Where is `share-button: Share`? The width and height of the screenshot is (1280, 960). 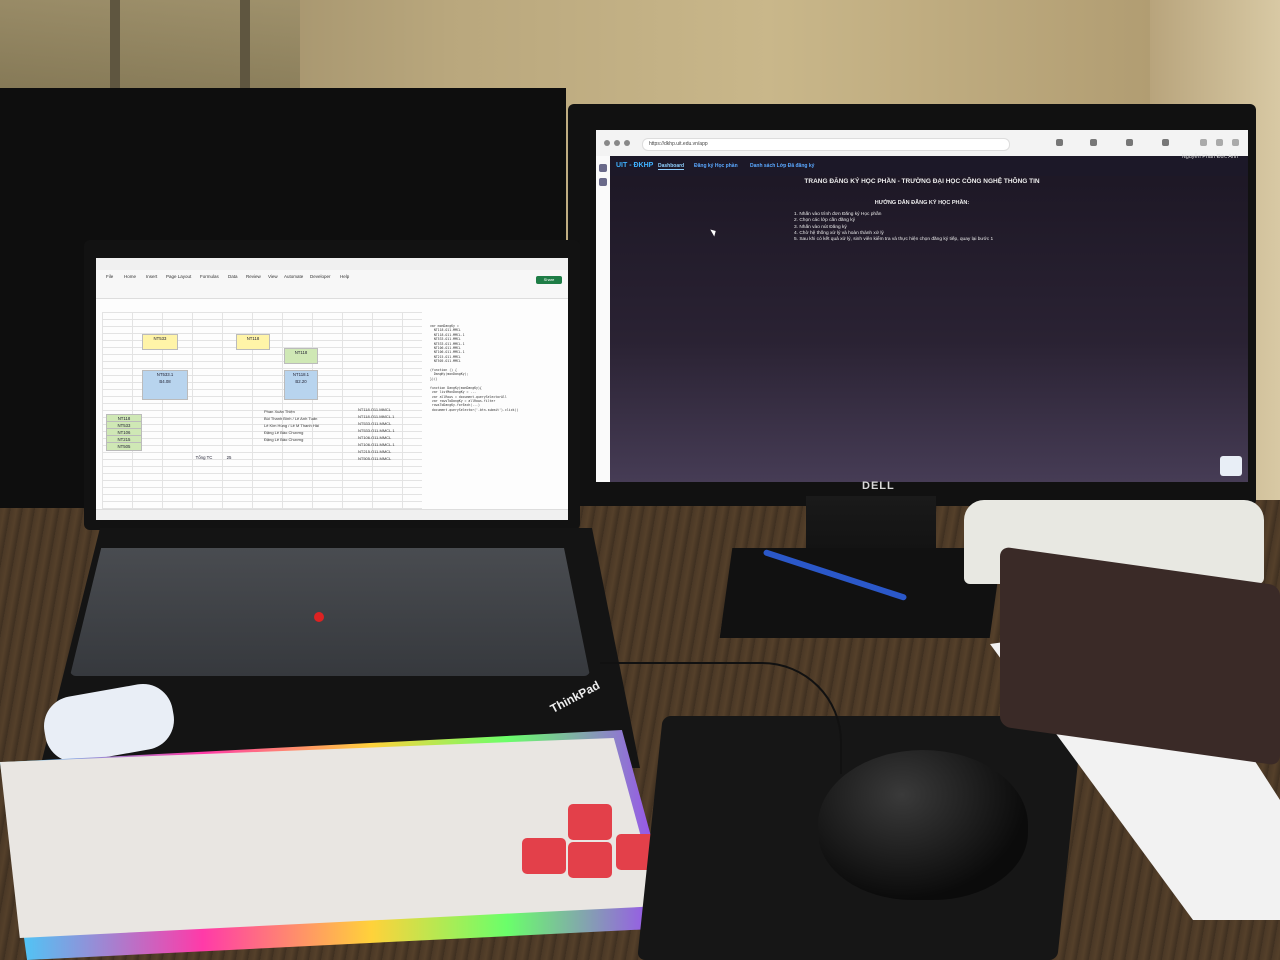 share-button: Share is located at coordinates (549, 280).